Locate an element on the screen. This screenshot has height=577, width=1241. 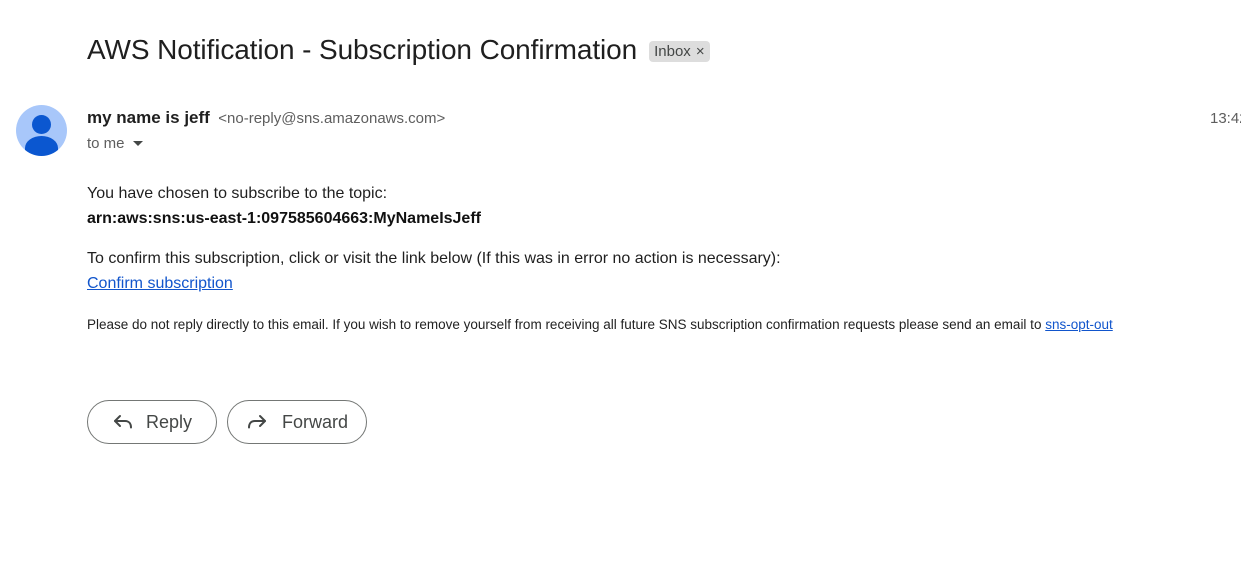
sender-email: <no-reply@sns.amazonaws.com> is located at coordinates (332, 118).